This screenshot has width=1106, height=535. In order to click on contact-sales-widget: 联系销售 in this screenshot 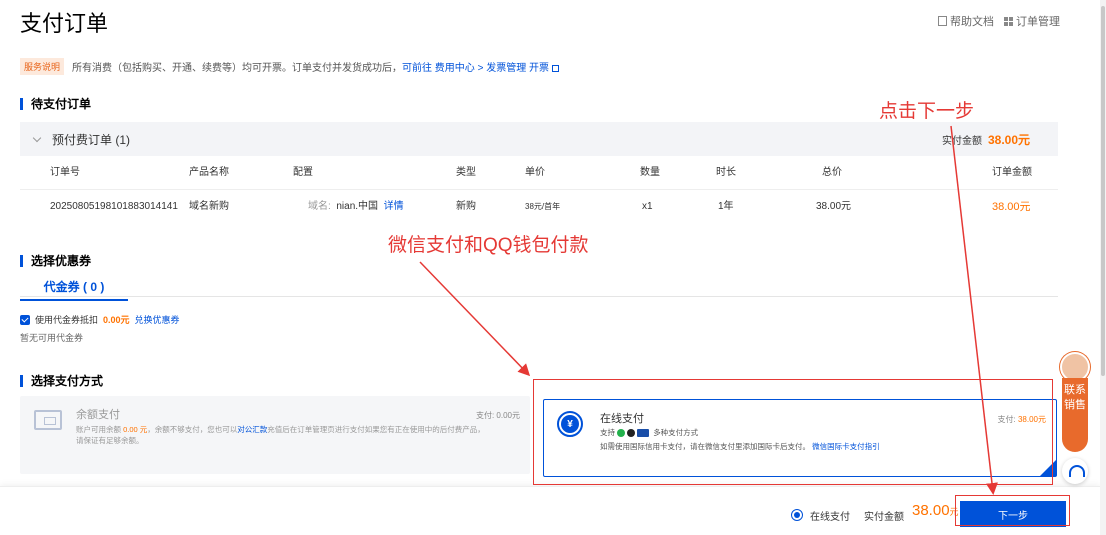, I will do `click(1075, 422)`.